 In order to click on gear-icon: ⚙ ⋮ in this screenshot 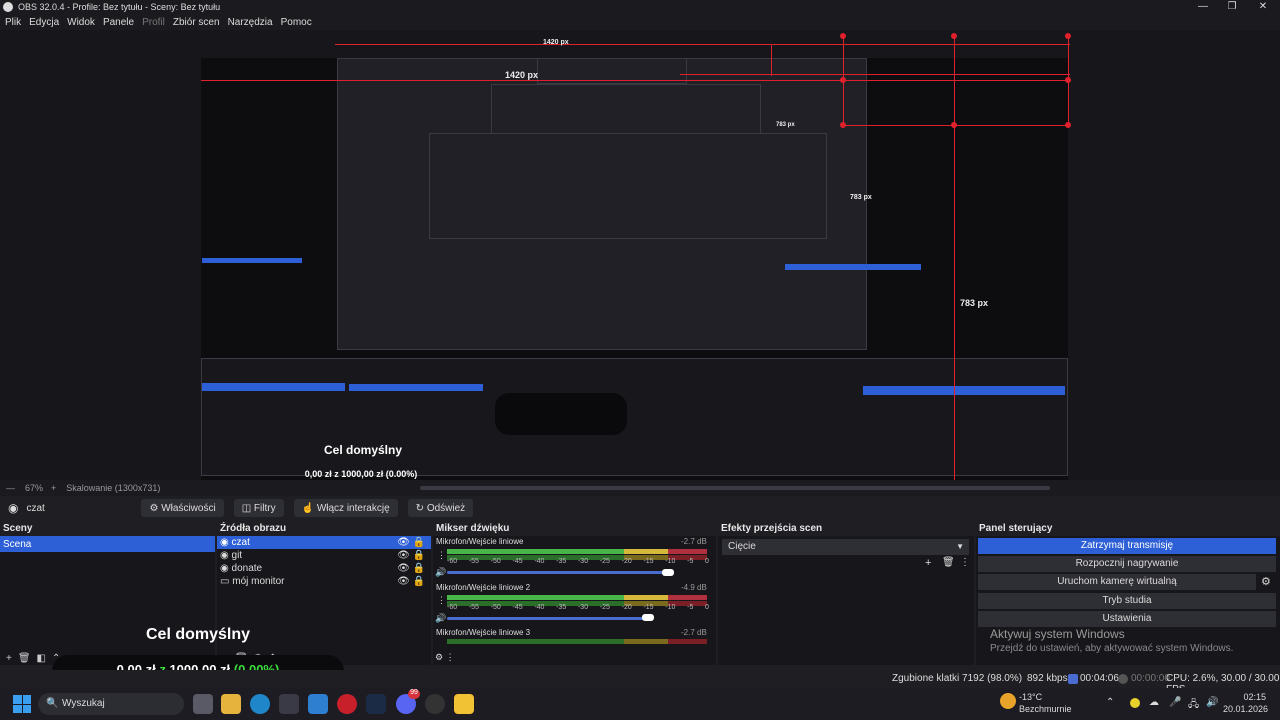, I will do `click(445, 657)`.